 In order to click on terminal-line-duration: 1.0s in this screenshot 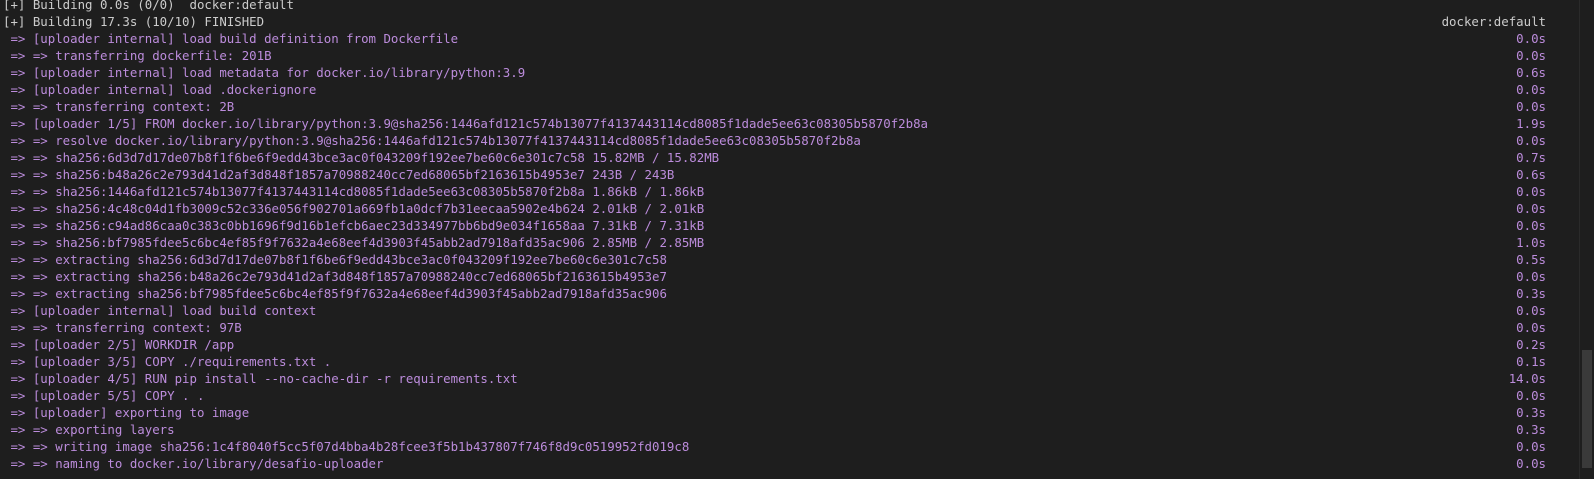, I will do `click(1531, 242)`.